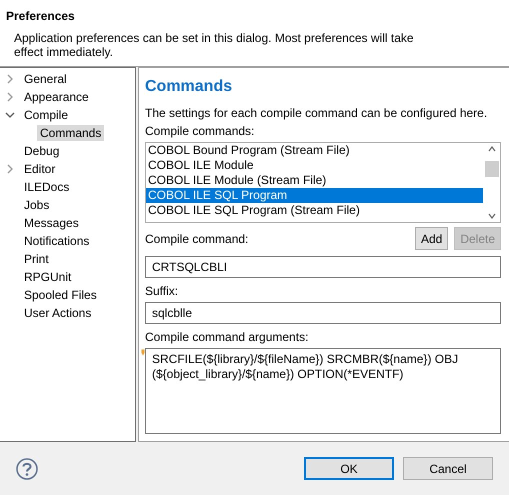 The width and height of the screenshot is (509, 495). I want to click on list-item: COBOL ILE Module (Stream File), so click(314, 180).